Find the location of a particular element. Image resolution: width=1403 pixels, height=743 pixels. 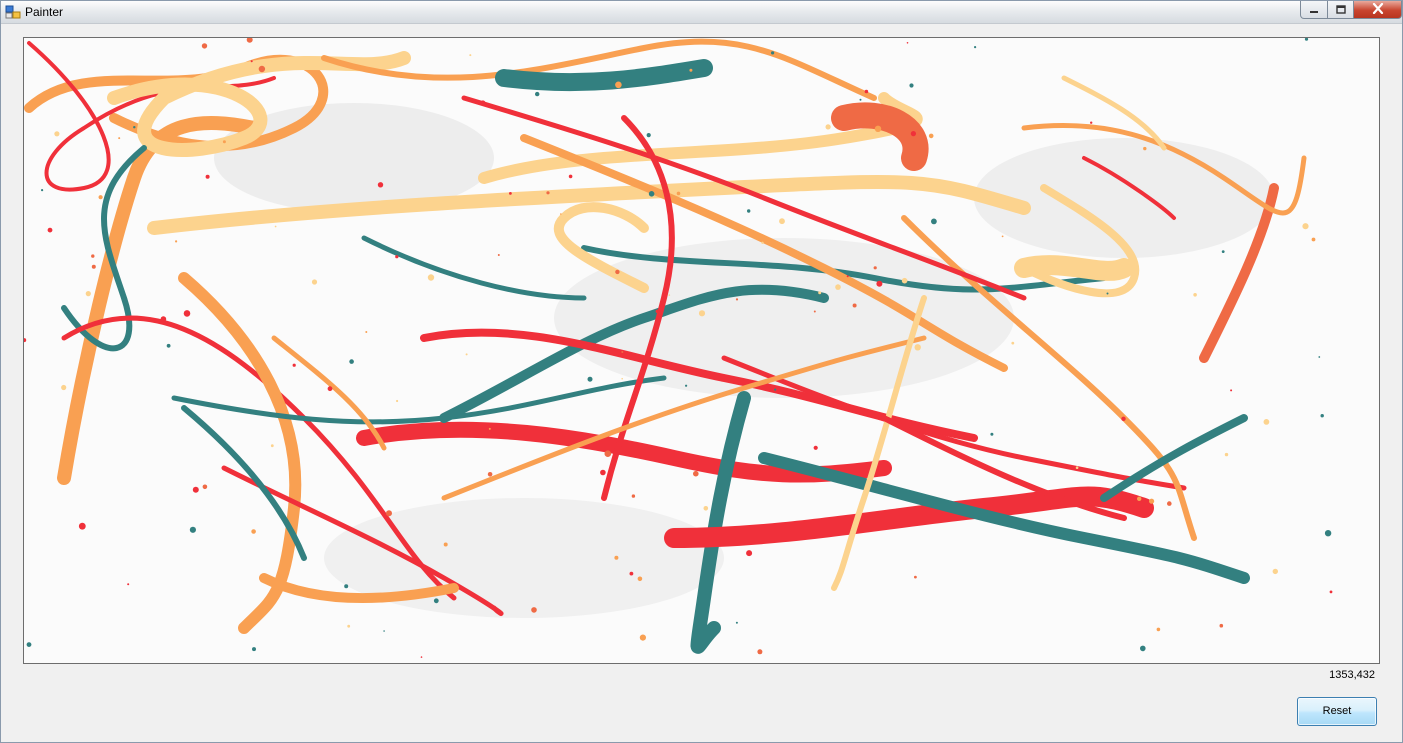

window-title: Painter is located at coordinates (44, 12).